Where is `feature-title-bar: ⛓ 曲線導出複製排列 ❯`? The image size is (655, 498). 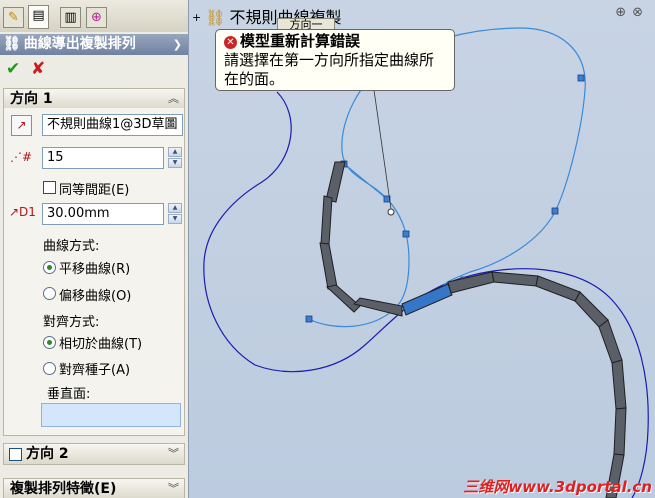
feature-title-bar: ⛓ 曲線導出複製排列 ❯ is located at coordinates (94, 44).